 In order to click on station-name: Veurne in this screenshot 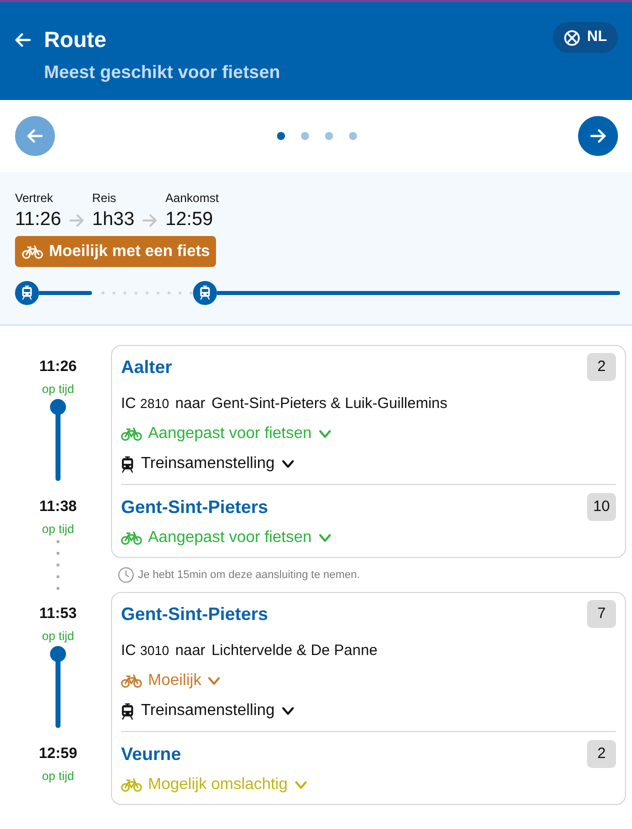, I will do `click(151, 754)`.